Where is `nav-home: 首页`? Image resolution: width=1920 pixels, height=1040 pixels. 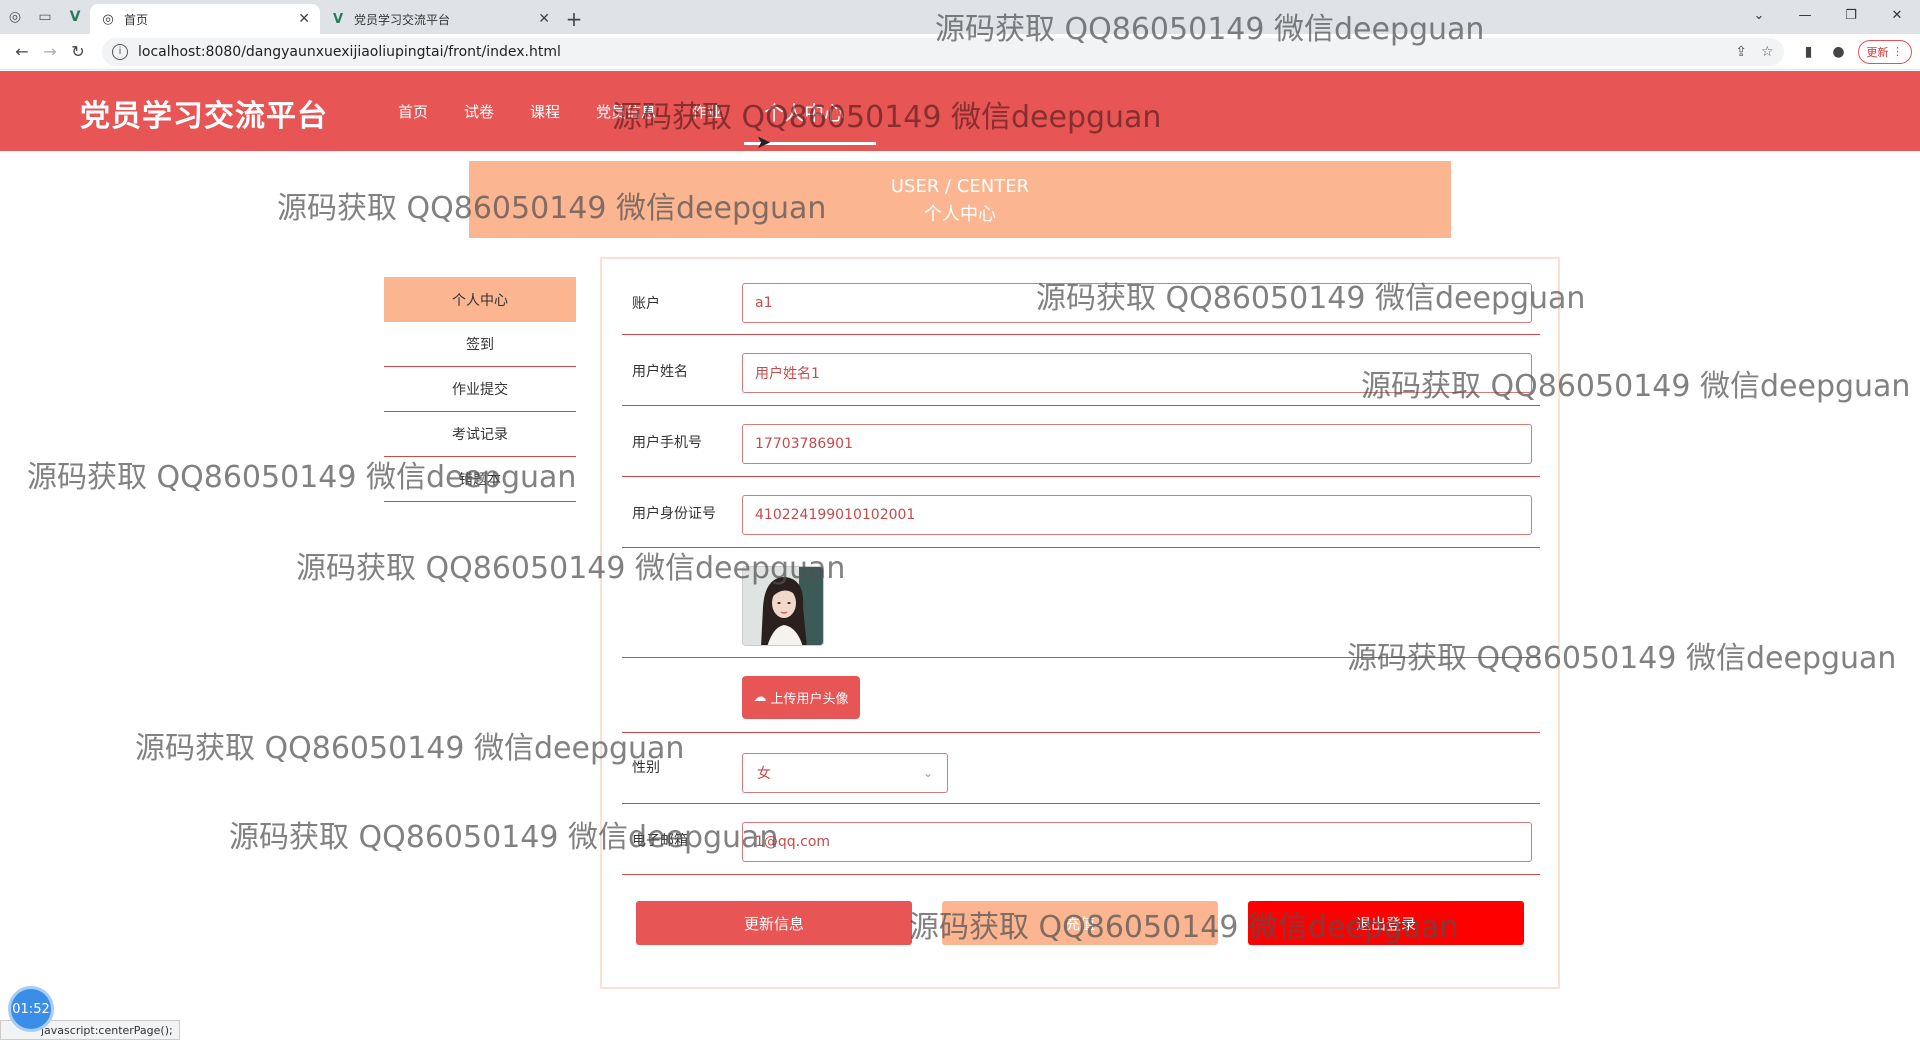
nav-home: 首页 is located at coordinates (413, 111).